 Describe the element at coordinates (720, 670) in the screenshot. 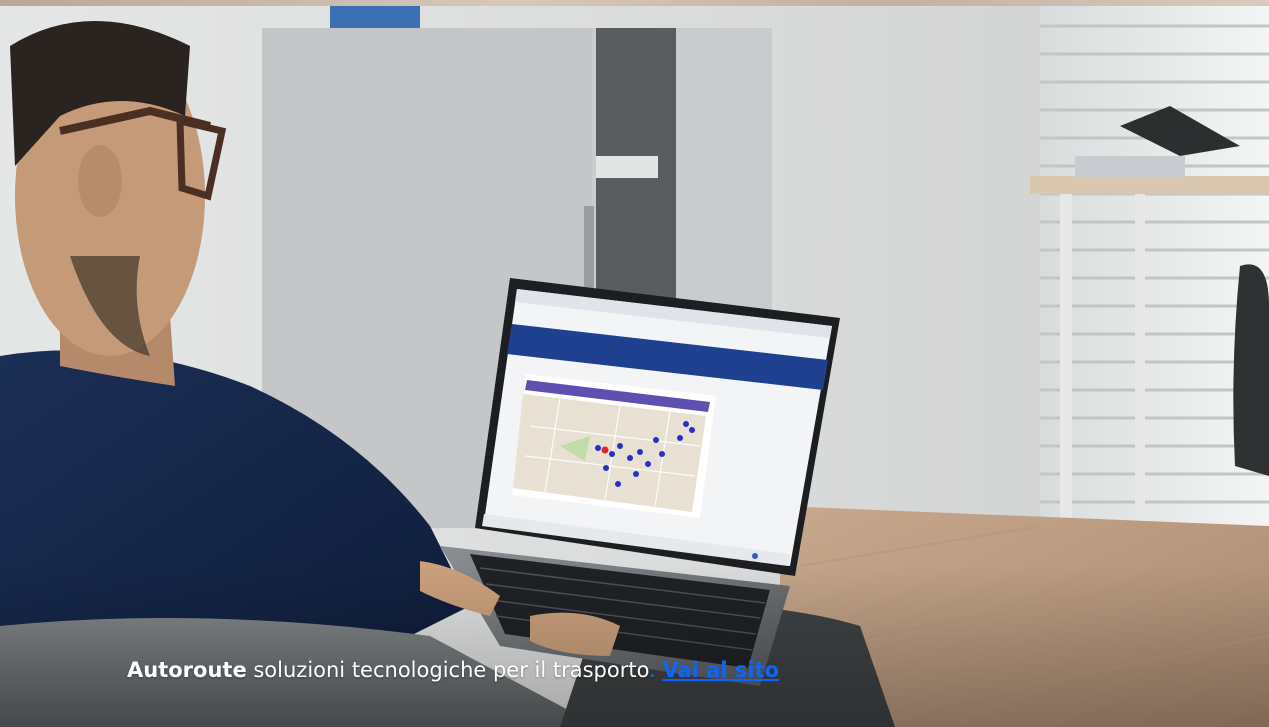

I see `visit-site-link: Vai al sito` at that location.